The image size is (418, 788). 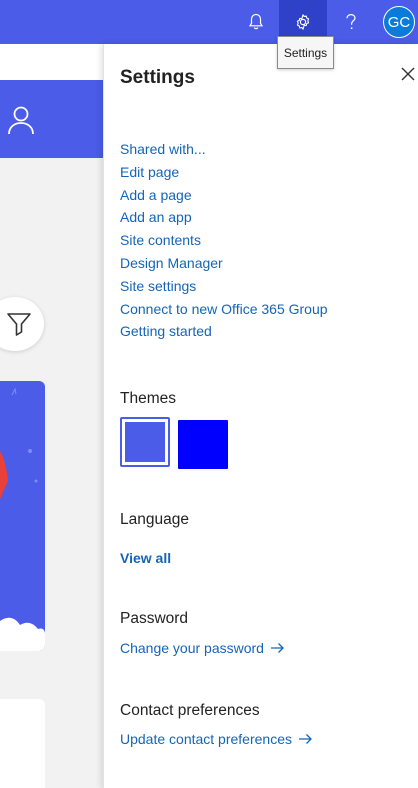 I want to click on page-header-strip, so click(x=51, y=62).